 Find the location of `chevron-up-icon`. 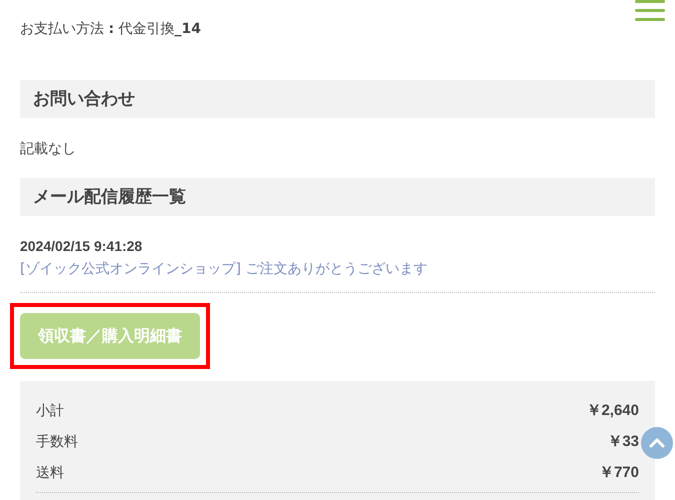

chevron-up-icon is located at coordinates (657, 443).